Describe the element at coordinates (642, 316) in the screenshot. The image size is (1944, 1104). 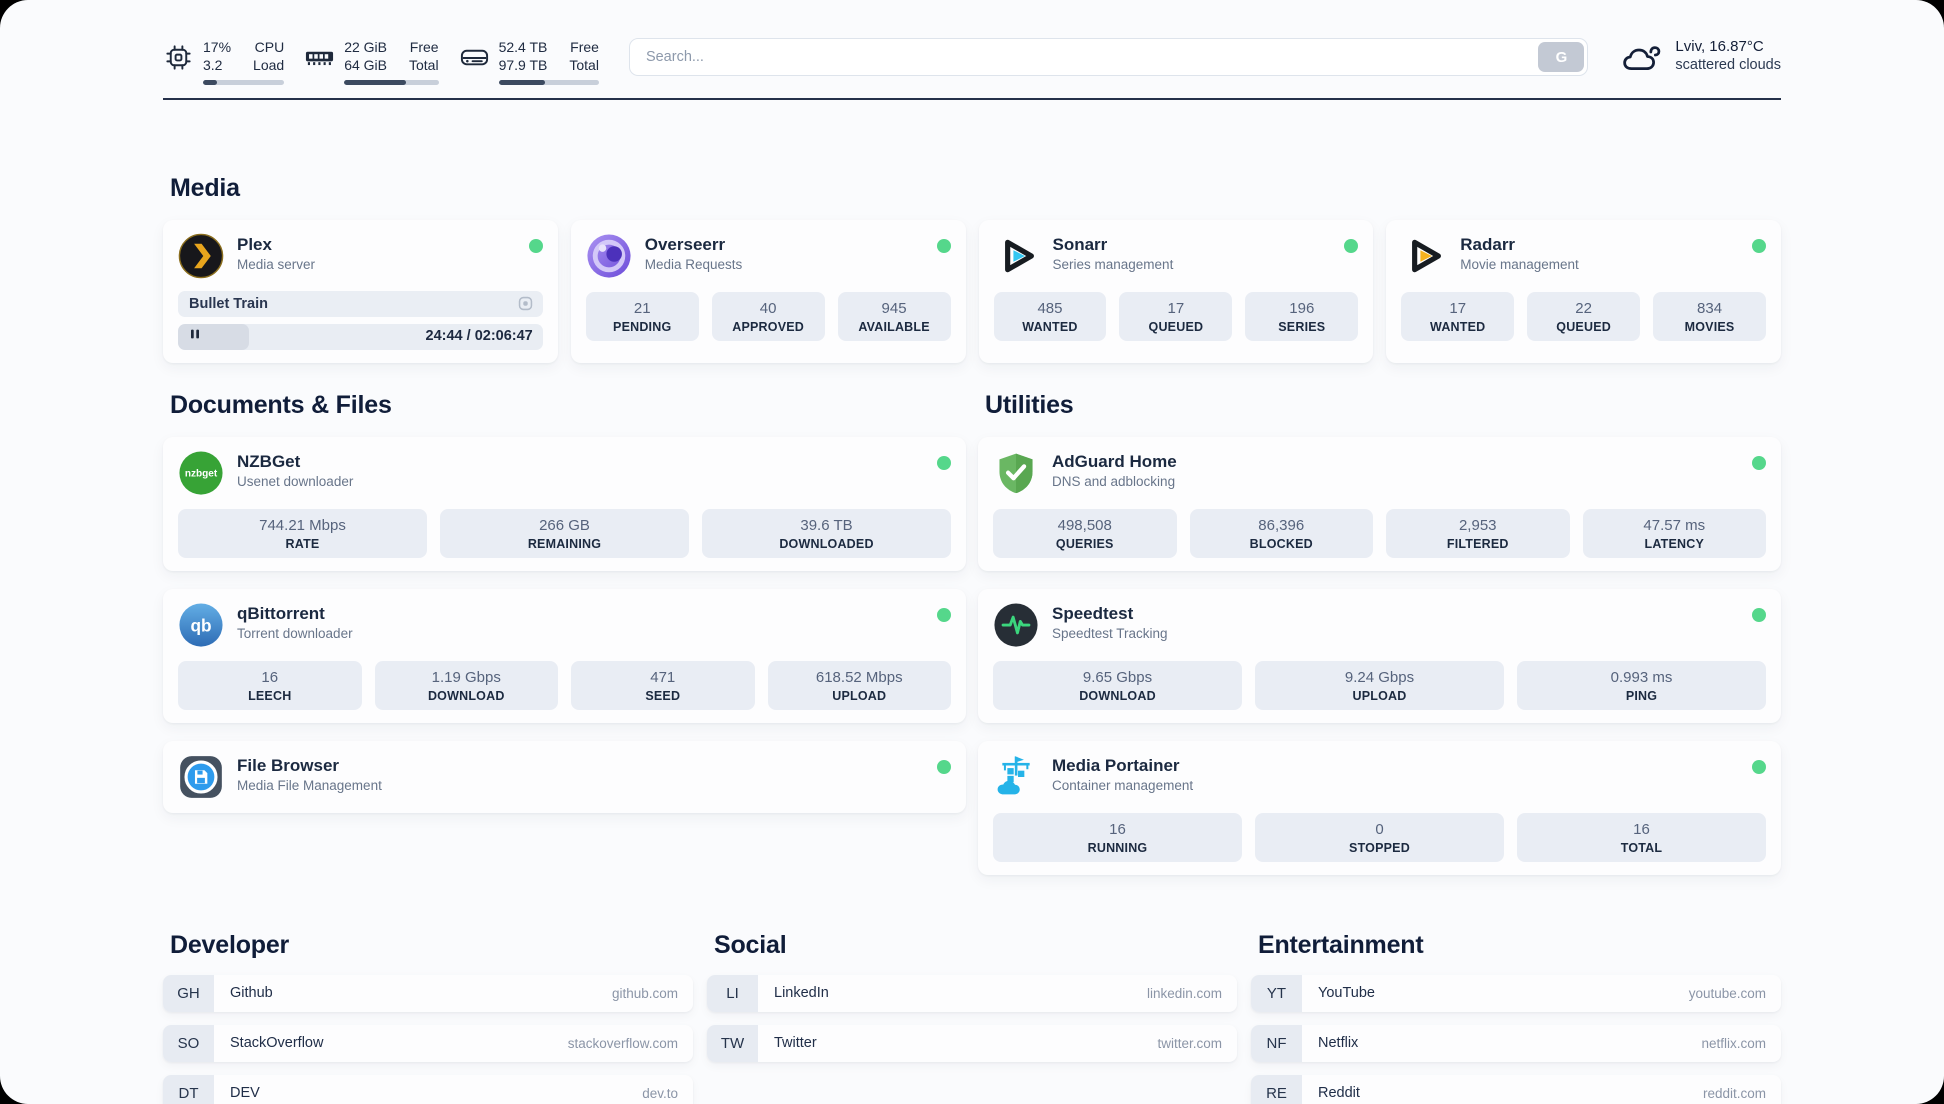
I see `stat-pending: 21 PENDING` at that location.